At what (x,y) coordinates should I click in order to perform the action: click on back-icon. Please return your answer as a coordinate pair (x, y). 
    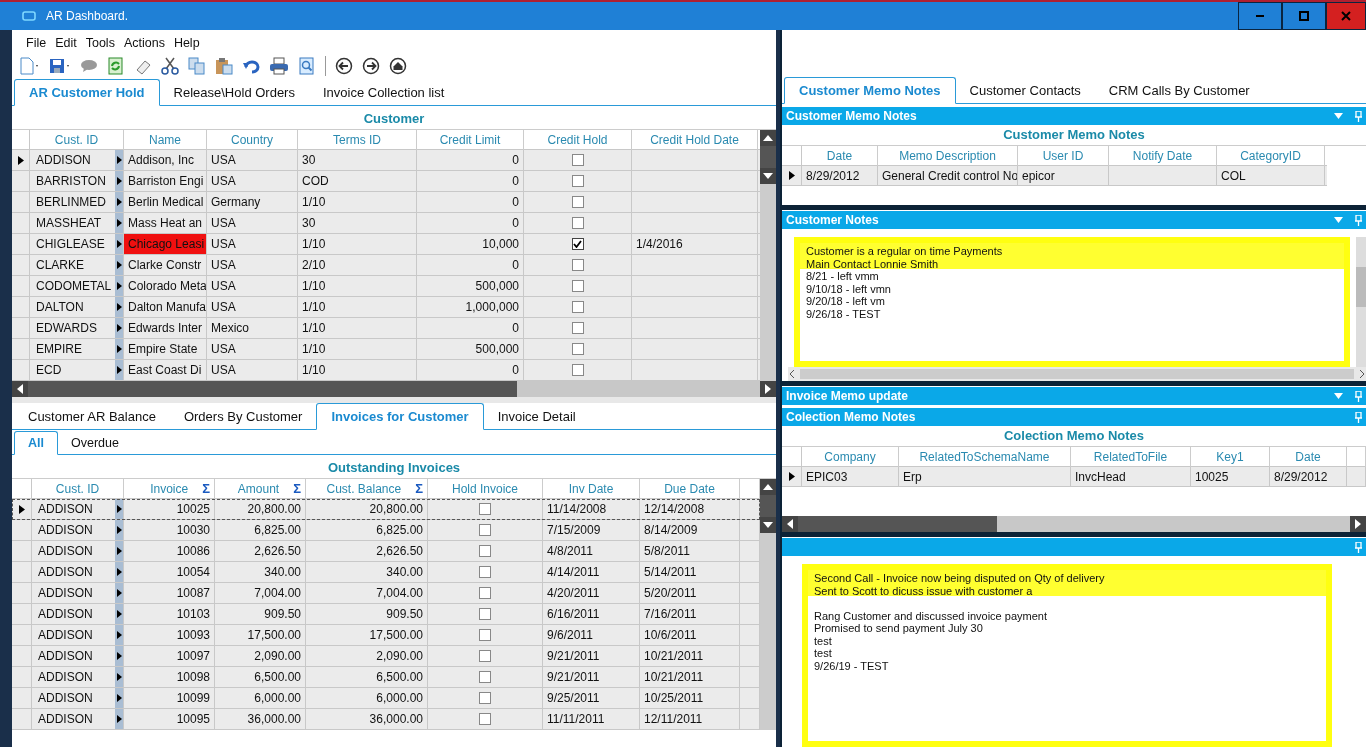
    Looking at the image, I should click on (344, 66).